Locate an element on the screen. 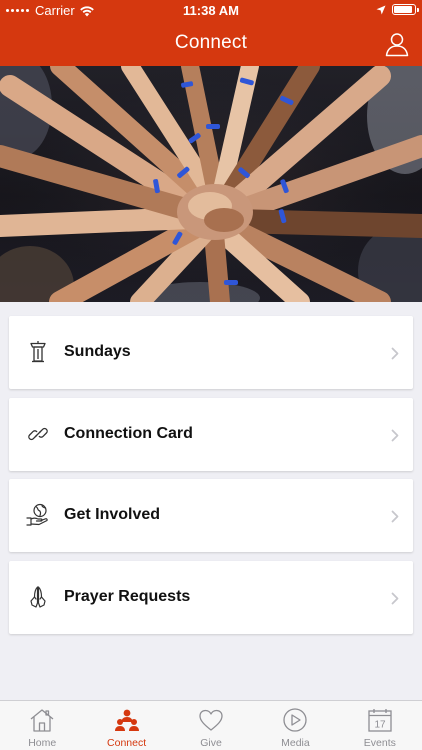 Image resolution: width=422 pixels, height=750 pixels. calendar-day-number: 17 is located at coordinates (380, 725).